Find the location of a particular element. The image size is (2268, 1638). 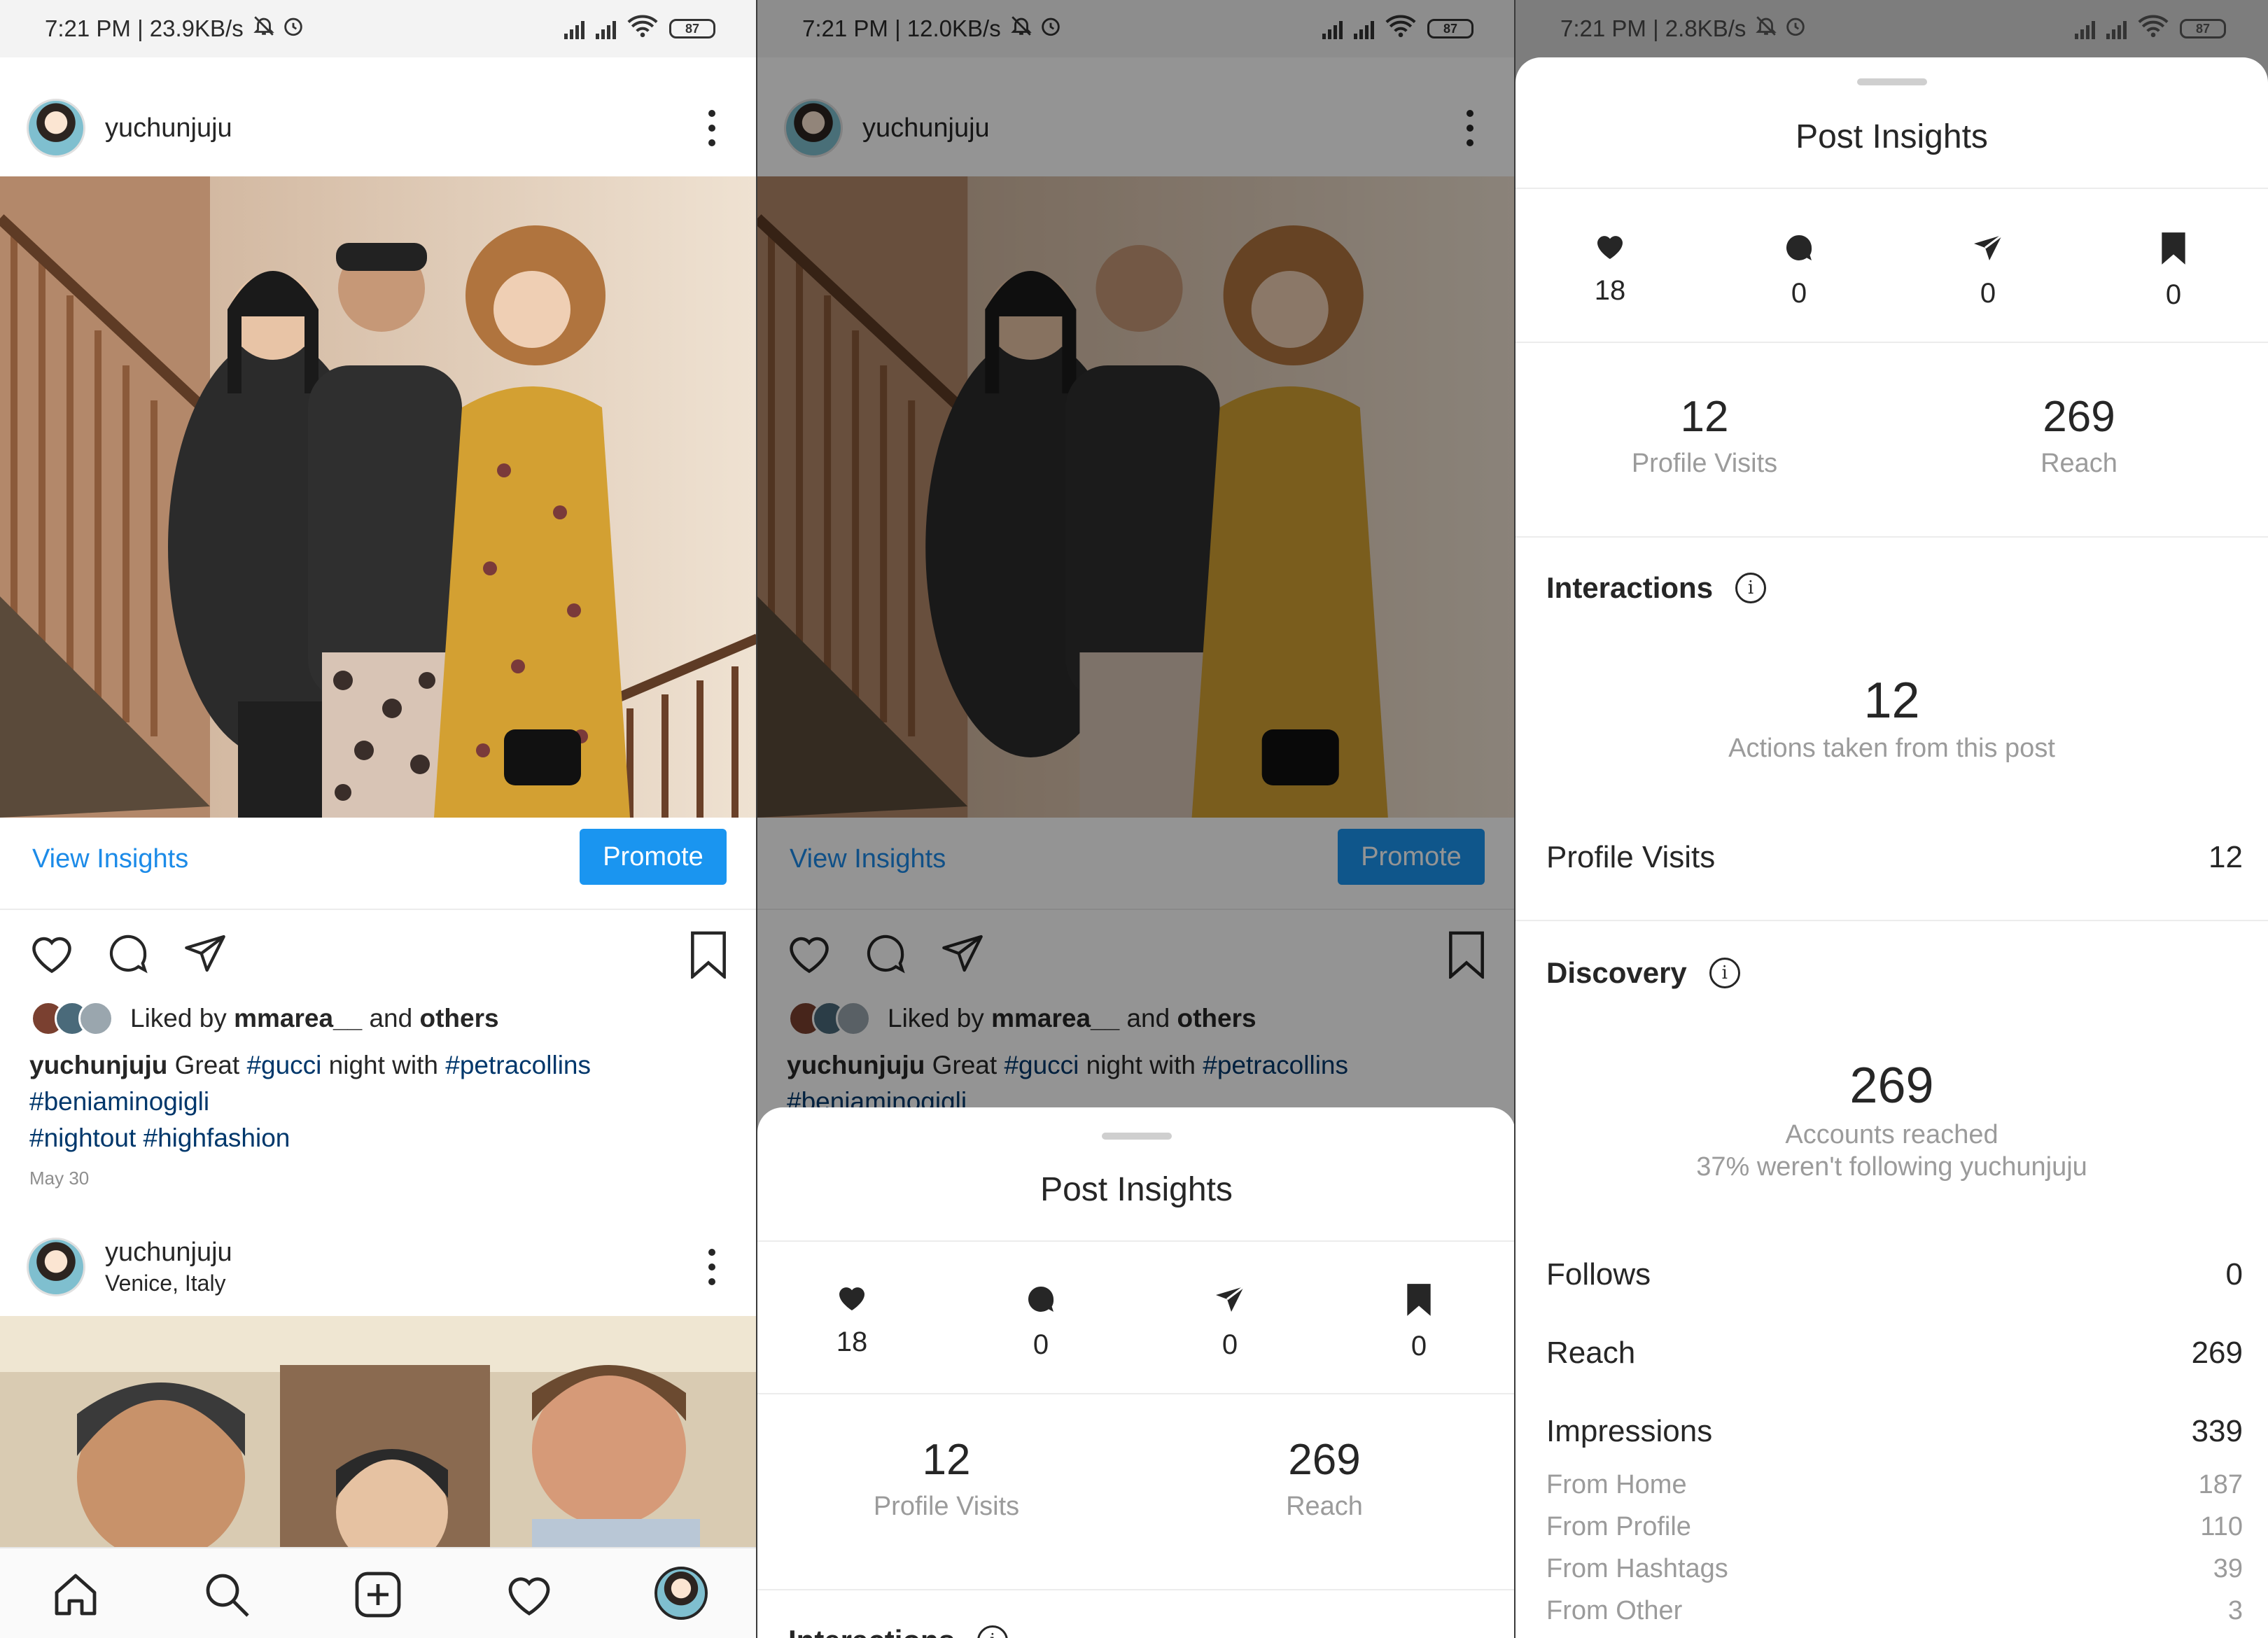

likes-count: 18 is located at coordinates (1610, 290).